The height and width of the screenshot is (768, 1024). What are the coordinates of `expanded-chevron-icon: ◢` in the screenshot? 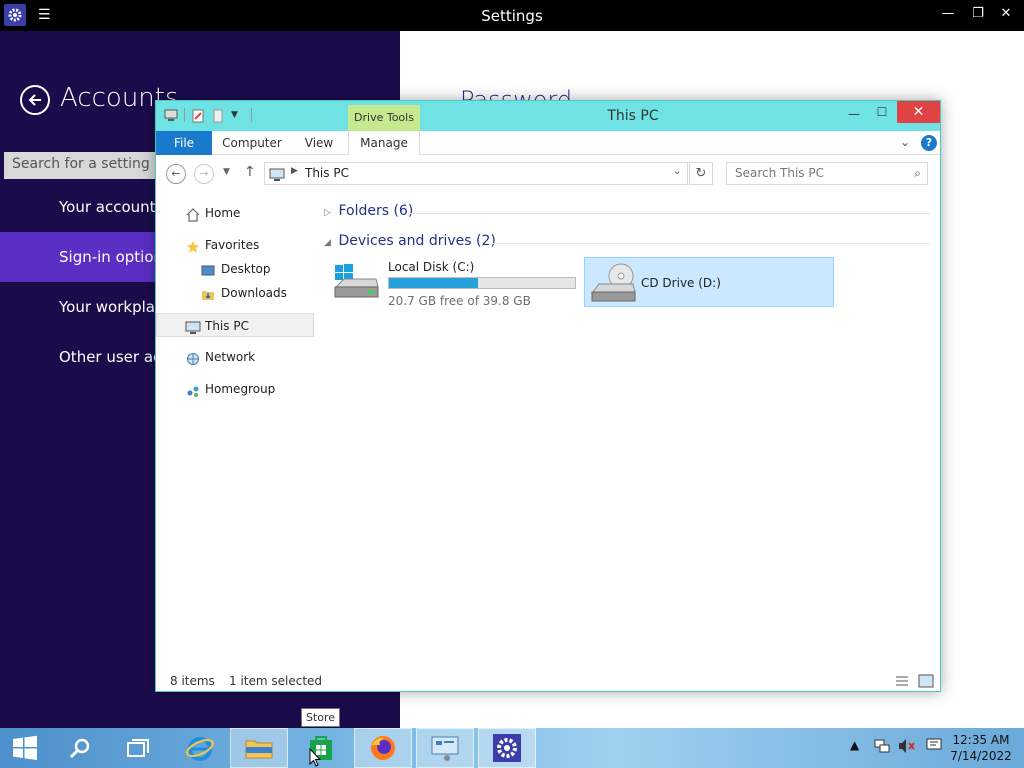 It's located at (327, 243).